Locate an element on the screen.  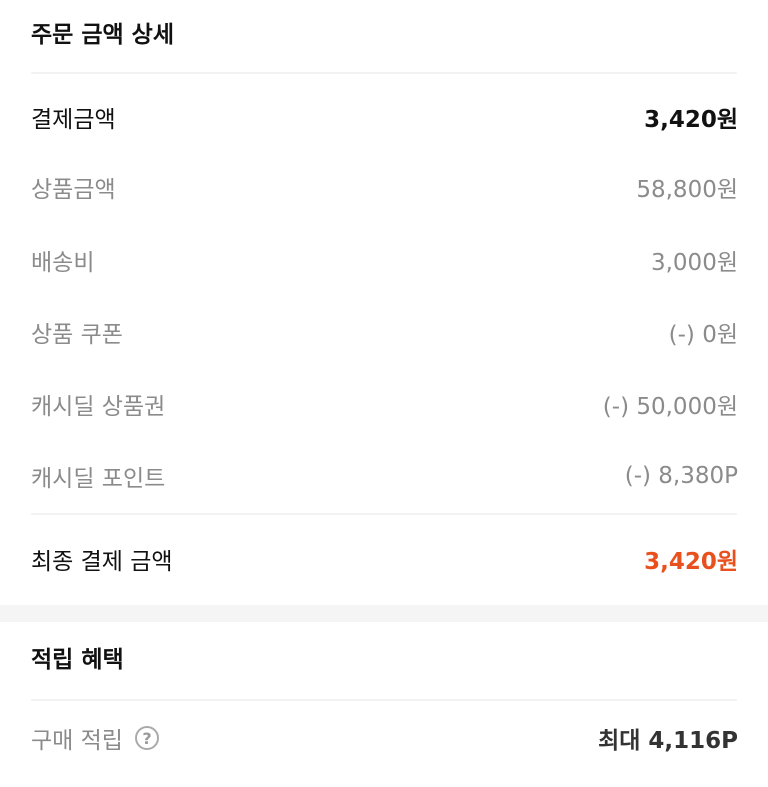
order-details-title: 주문 금액 상세 is located at coordinates (102, 35).